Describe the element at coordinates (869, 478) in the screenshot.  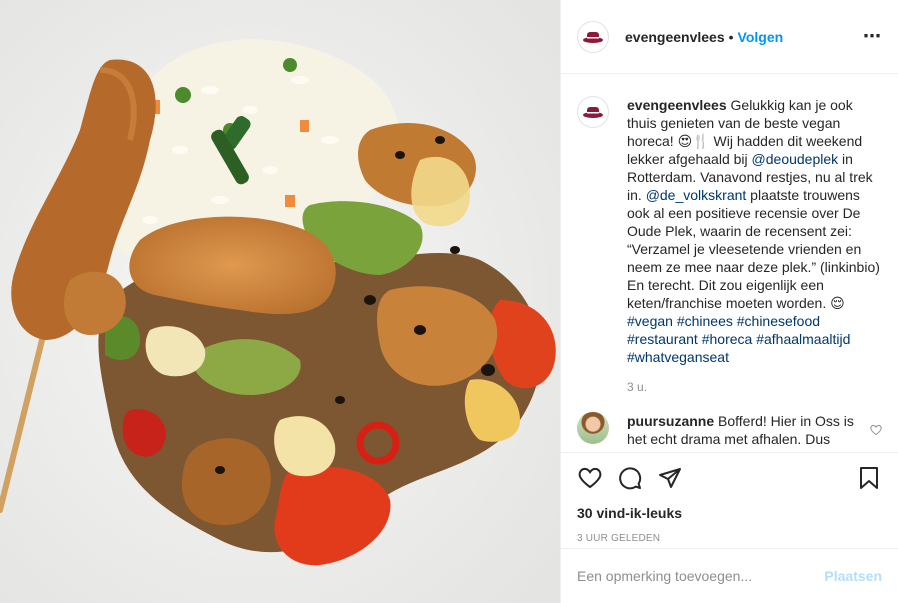
I see `bookmark-icon` at that location.